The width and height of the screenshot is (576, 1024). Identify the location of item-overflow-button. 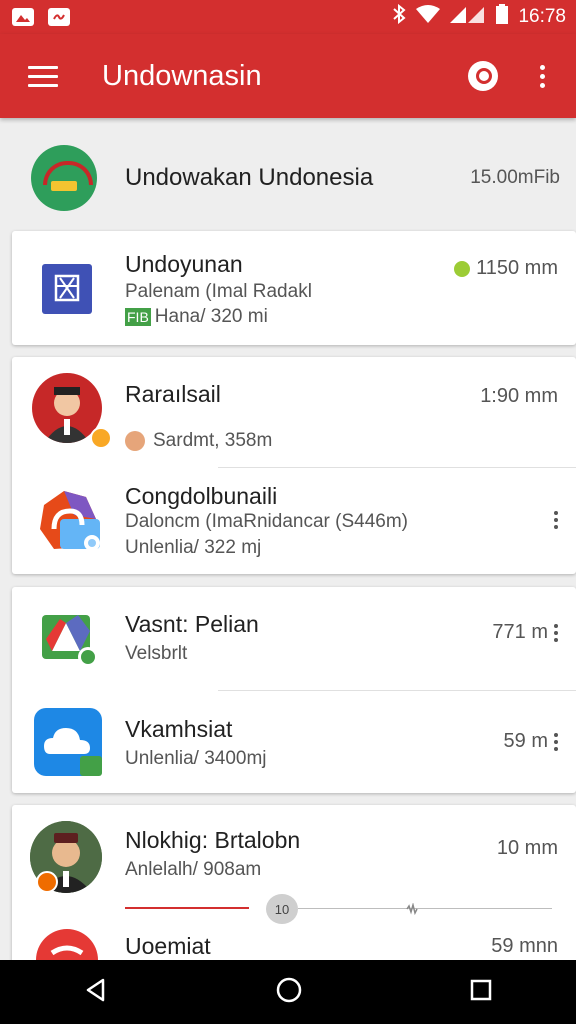
(556, 520).